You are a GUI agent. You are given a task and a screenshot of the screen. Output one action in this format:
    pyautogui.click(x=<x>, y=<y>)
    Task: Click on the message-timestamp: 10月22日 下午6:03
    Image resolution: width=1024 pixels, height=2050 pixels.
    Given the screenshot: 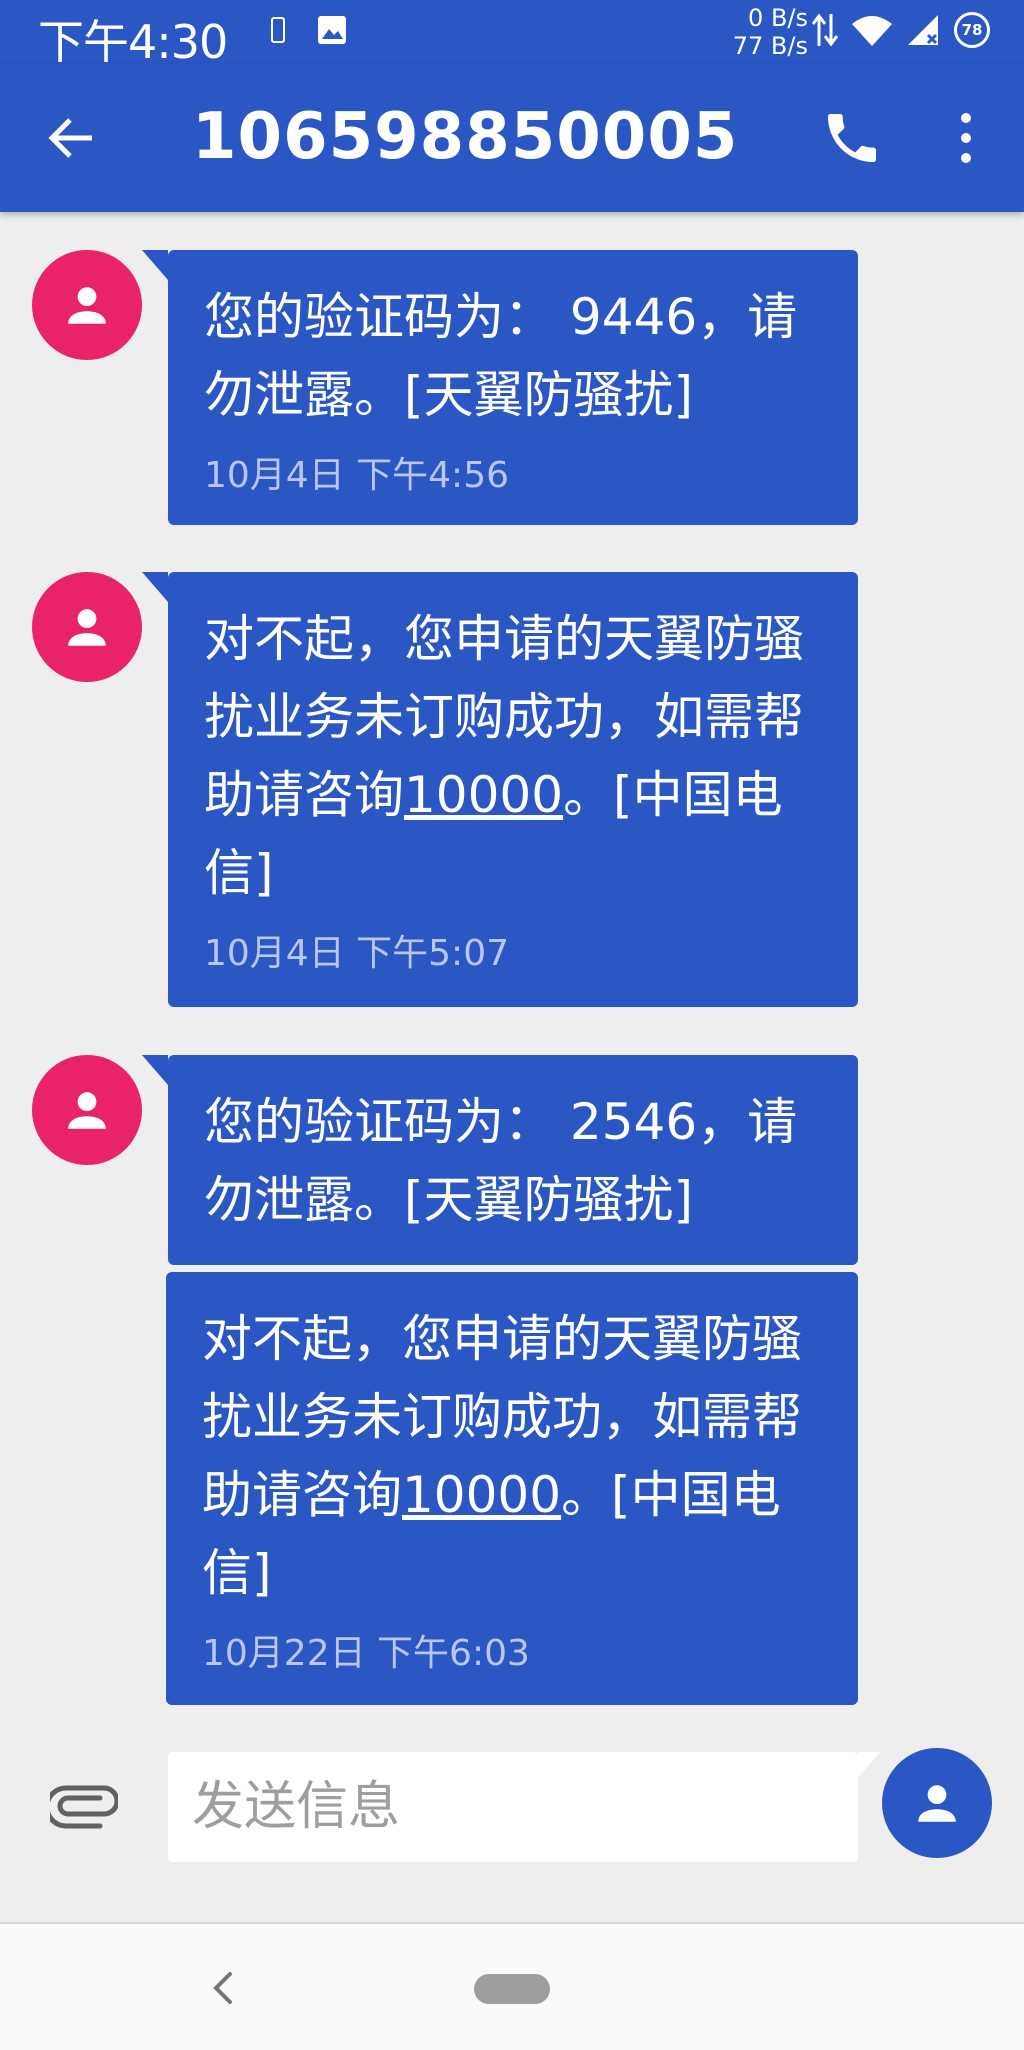 What is the action you would take?
    pyautogui.click(x=366, y=1653)
    